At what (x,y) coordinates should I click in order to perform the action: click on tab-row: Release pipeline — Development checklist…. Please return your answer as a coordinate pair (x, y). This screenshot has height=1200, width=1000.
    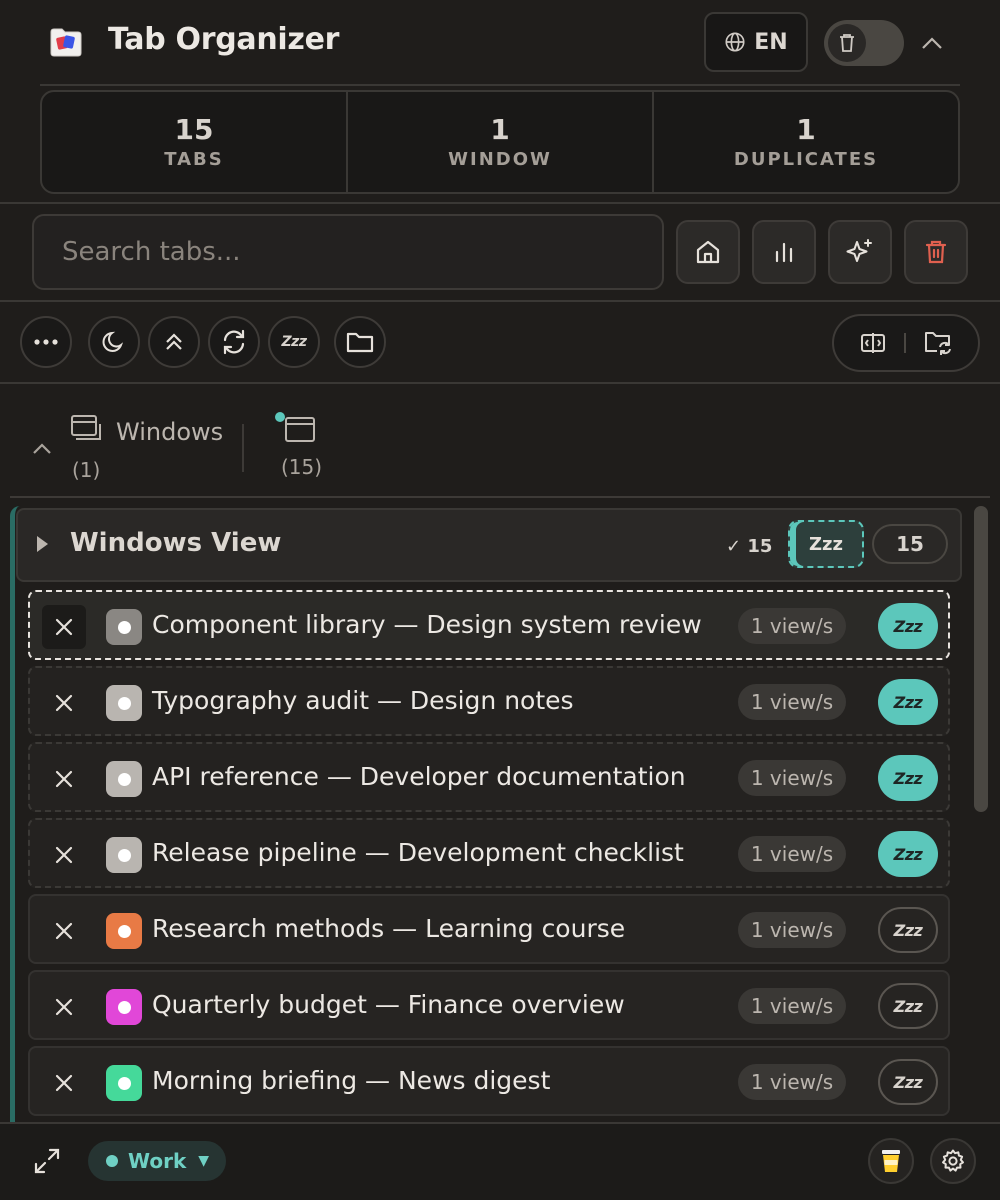
    Looking at the image, I should click on (489, 853).